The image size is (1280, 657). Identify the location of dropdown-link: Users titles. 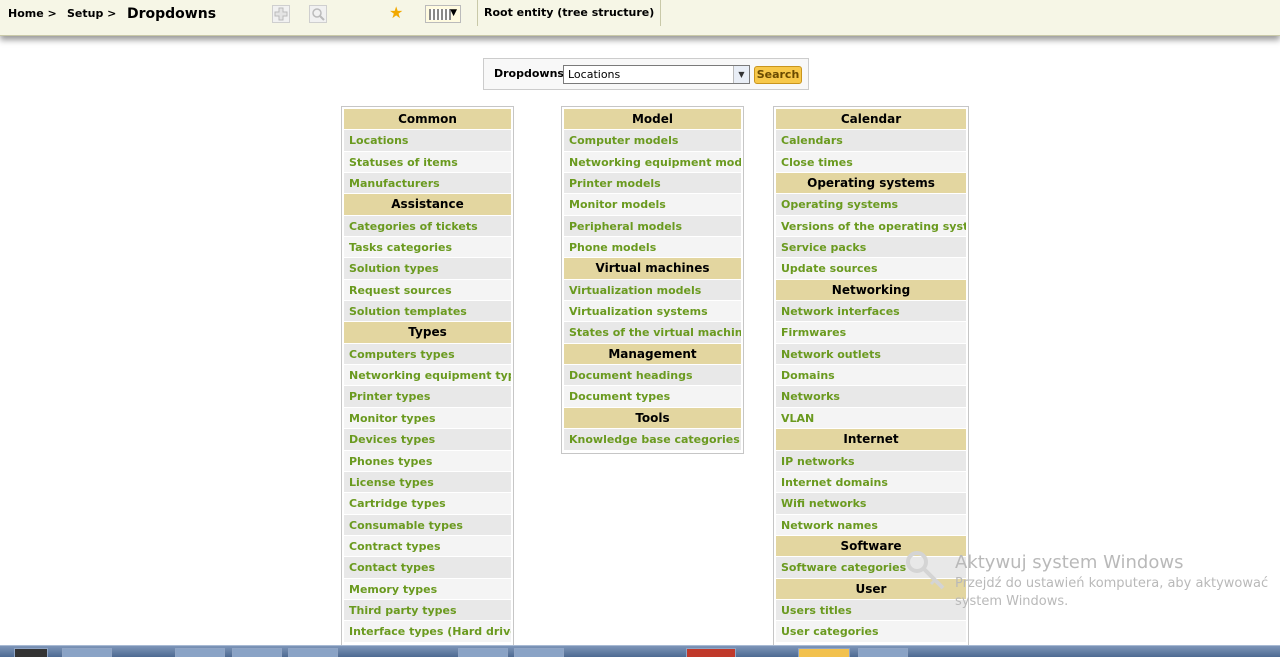
(871, 610).